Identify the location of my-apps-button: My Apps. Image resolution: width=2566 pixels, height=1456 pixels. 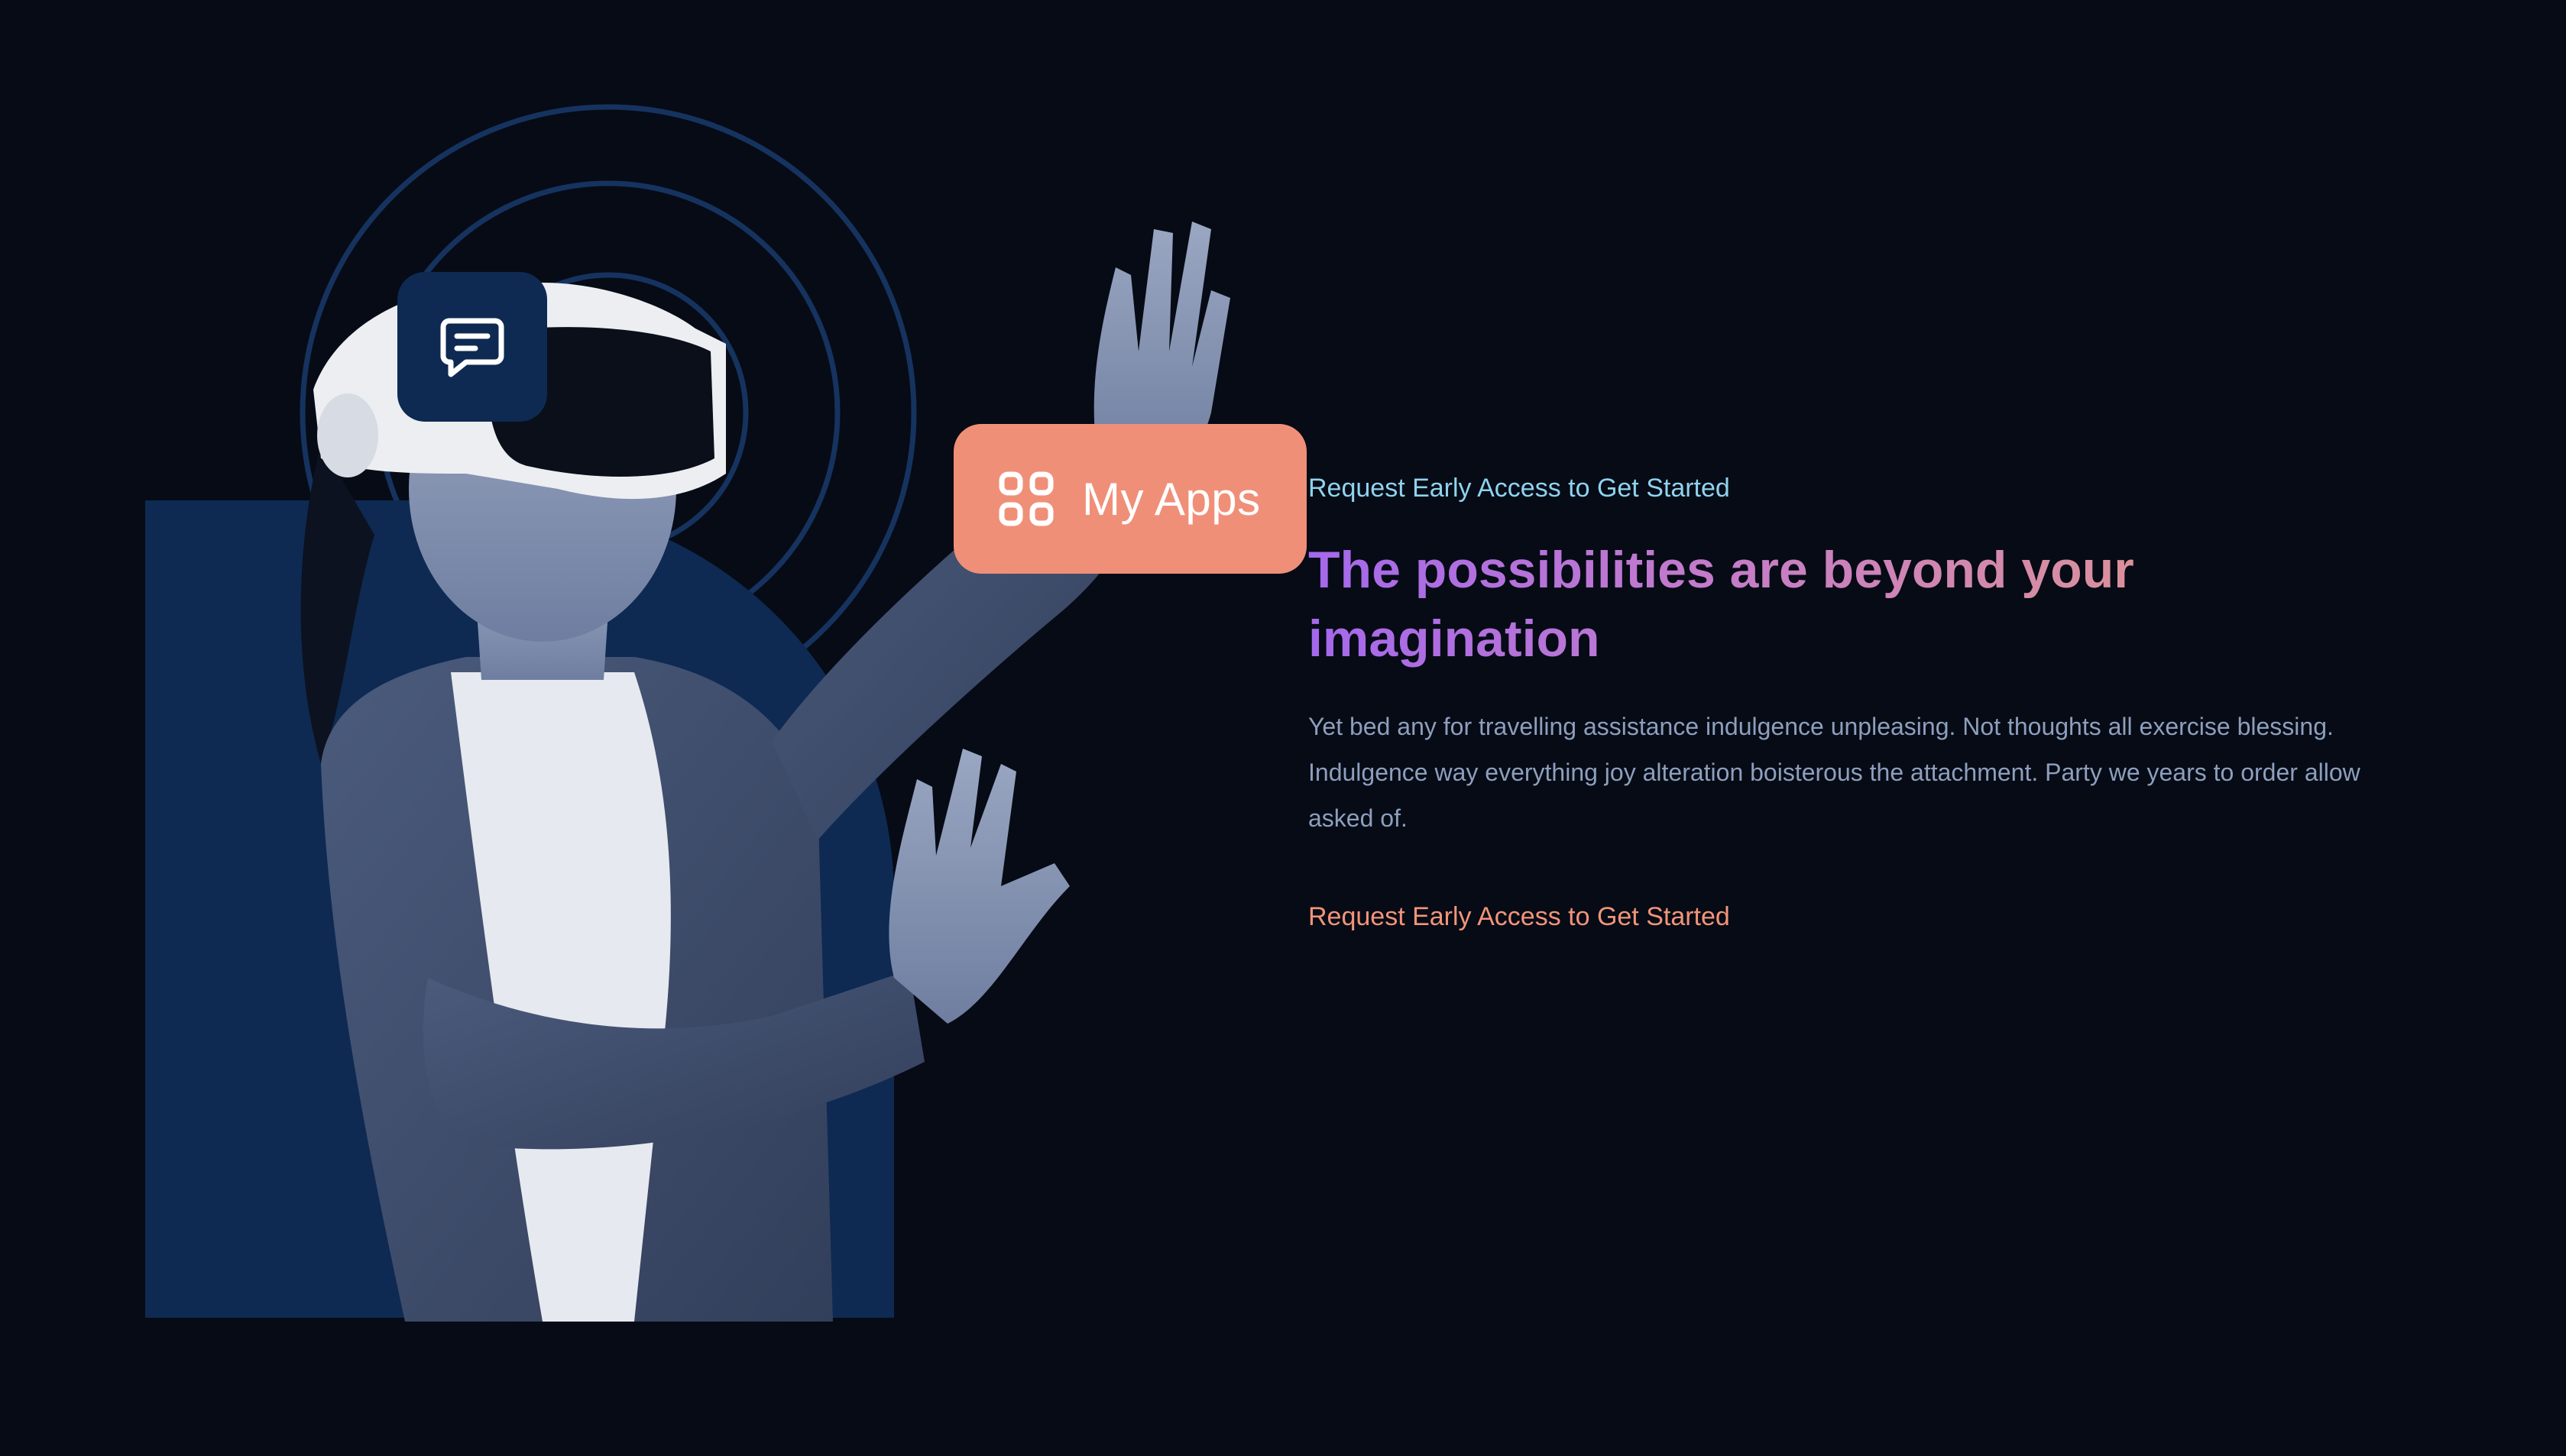
(1130, 499).